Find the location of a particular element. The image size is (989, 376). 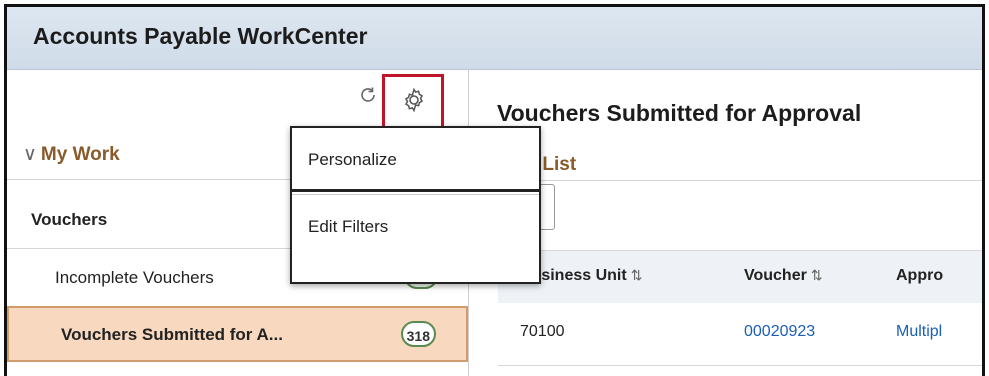

gear-icon is located at coordinates (414, 100).